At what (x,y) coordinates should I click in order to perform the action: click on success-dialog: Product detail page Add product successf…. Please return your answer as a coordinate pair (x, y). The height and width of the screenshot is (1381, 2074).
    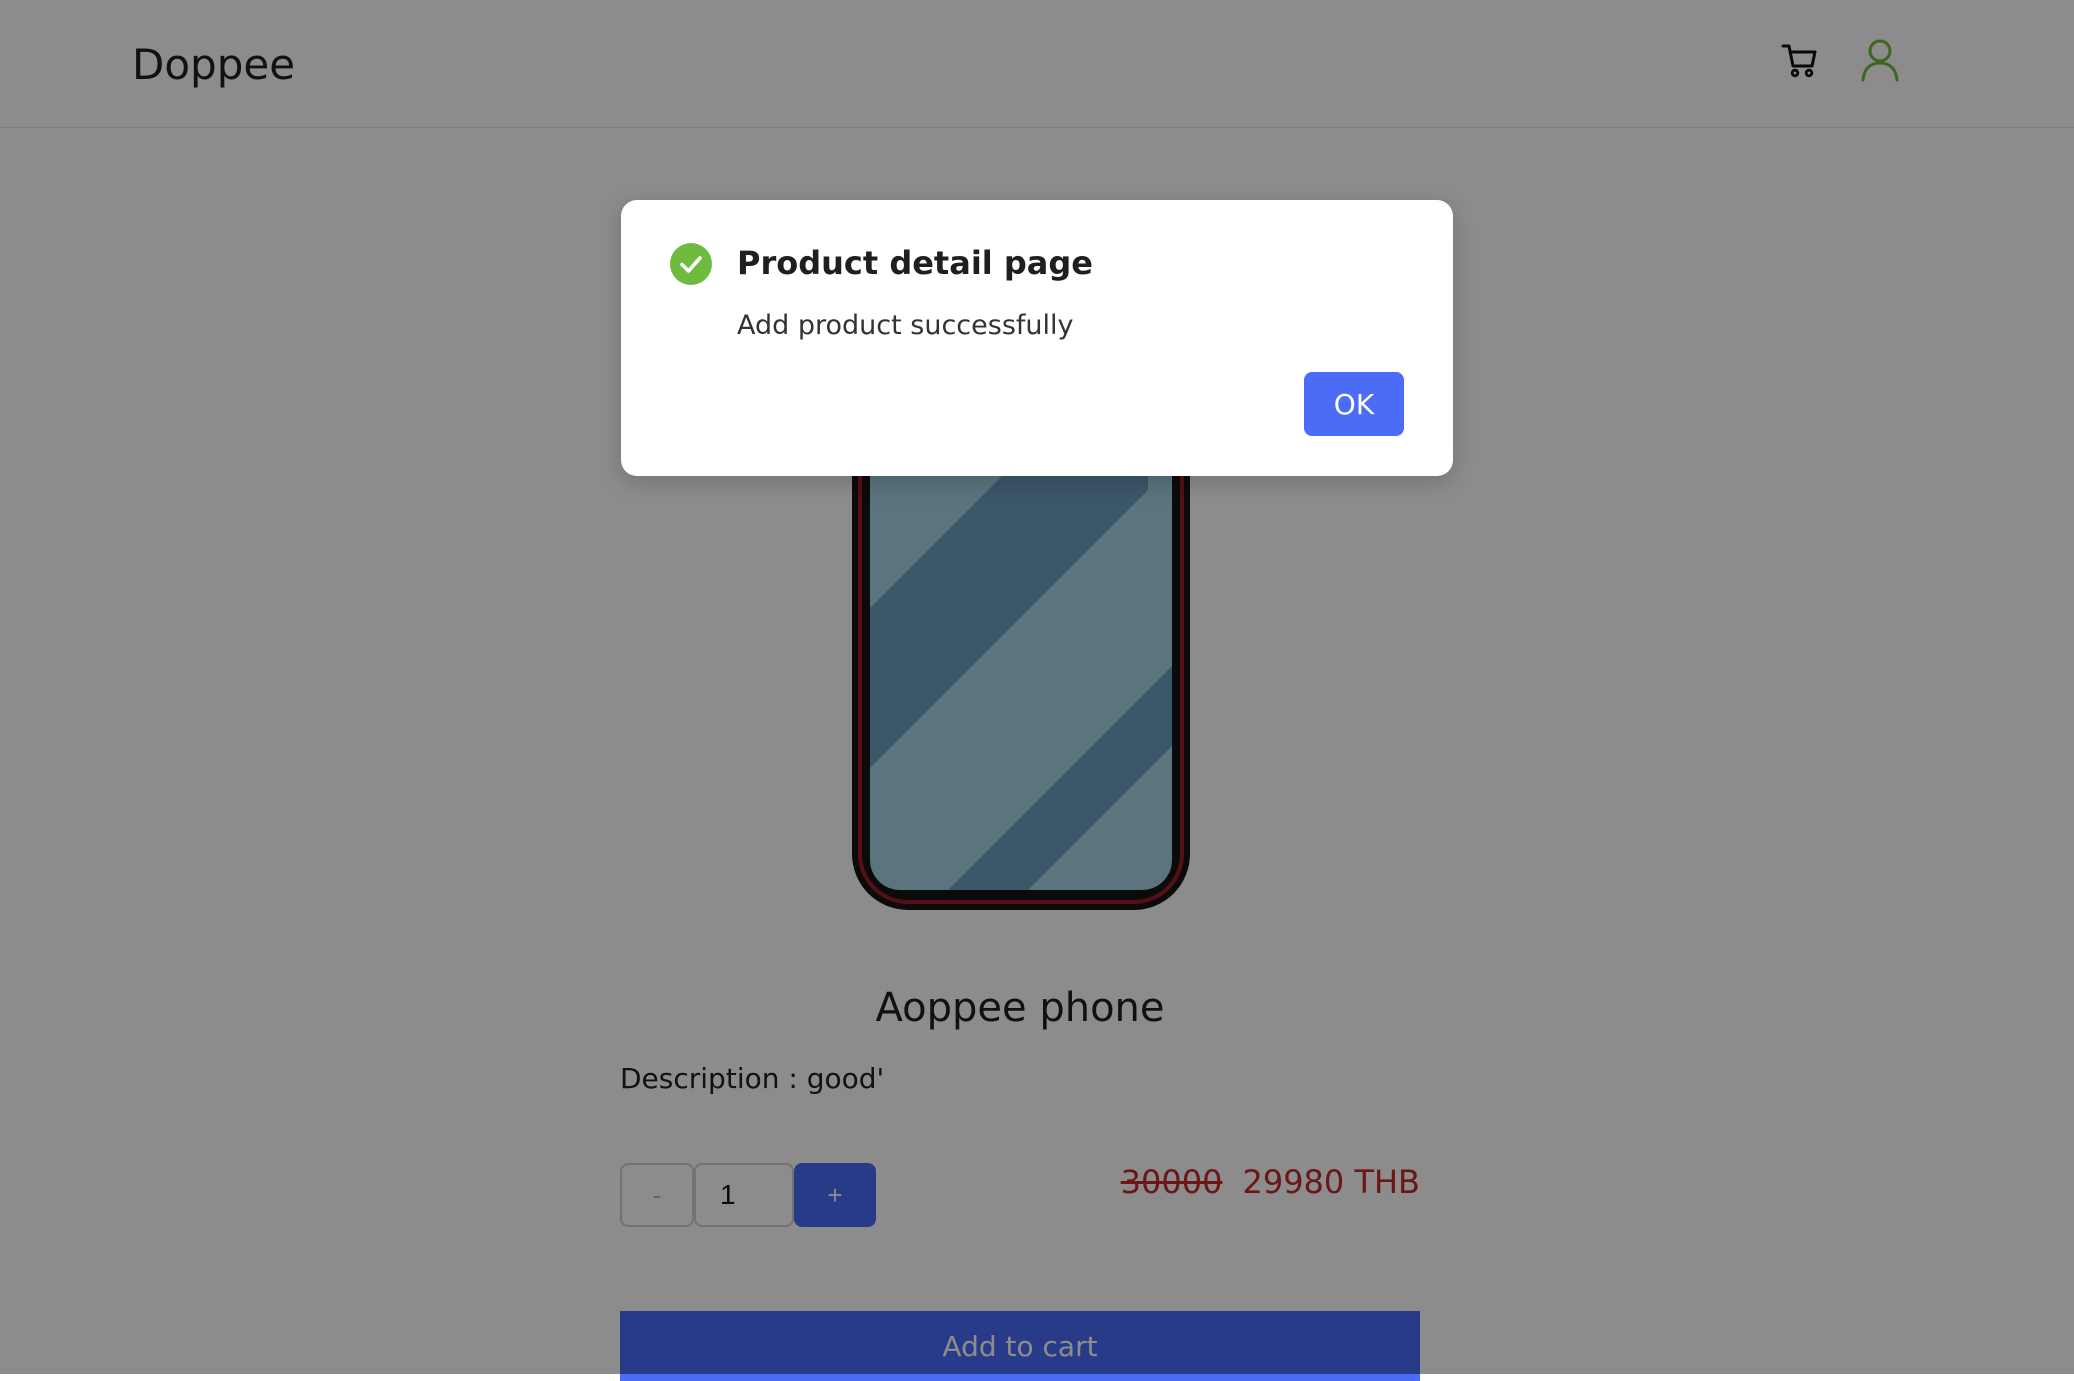
    Looking at the image, I should click on (1037, 338).